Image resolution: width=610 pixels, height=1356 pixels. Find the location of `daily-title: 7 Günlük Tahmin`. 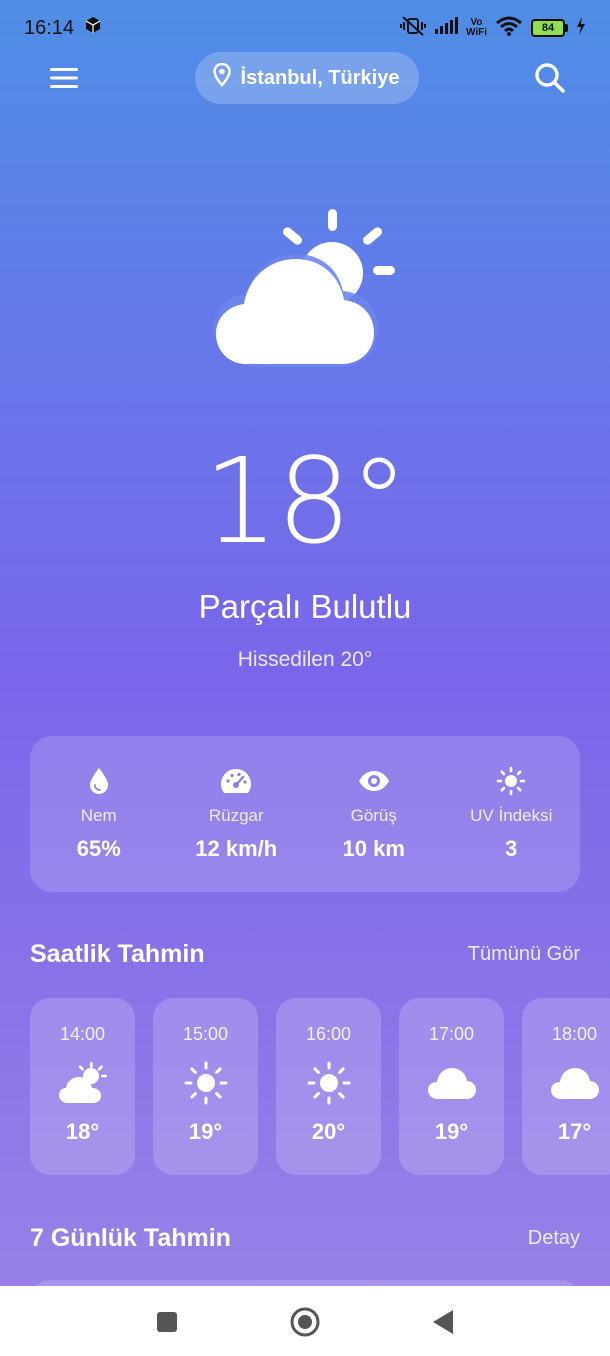

daily-title: 7 Günlük Tahmin is located at coordinates (130, 1238).